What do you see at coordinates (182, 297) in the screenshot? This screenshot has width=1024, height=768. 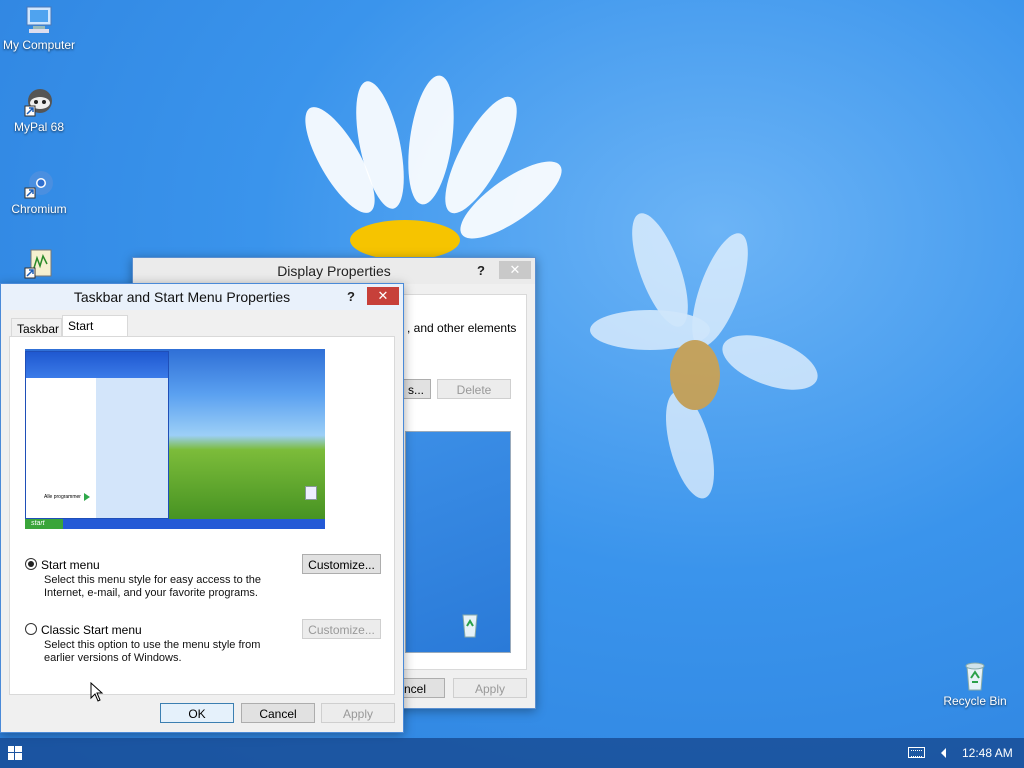 I see `window-title: Taskbar and Start Menu Properties` at bounding box center [182, 297].